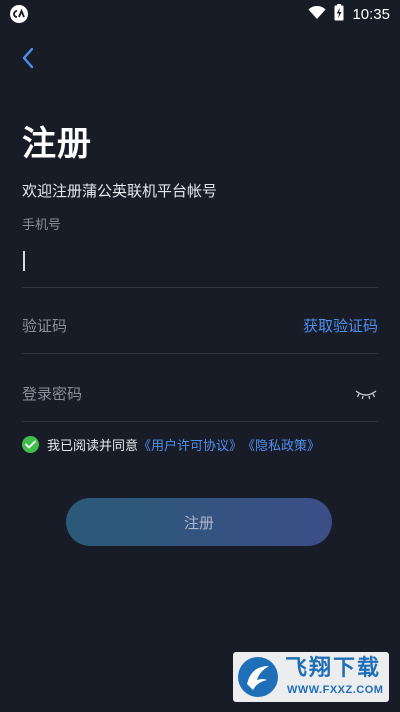  What do you see at coordinates (340, 326) in the screenshot?
I see `get-code-button: 获取验证码` at bounding box center [340, 326].